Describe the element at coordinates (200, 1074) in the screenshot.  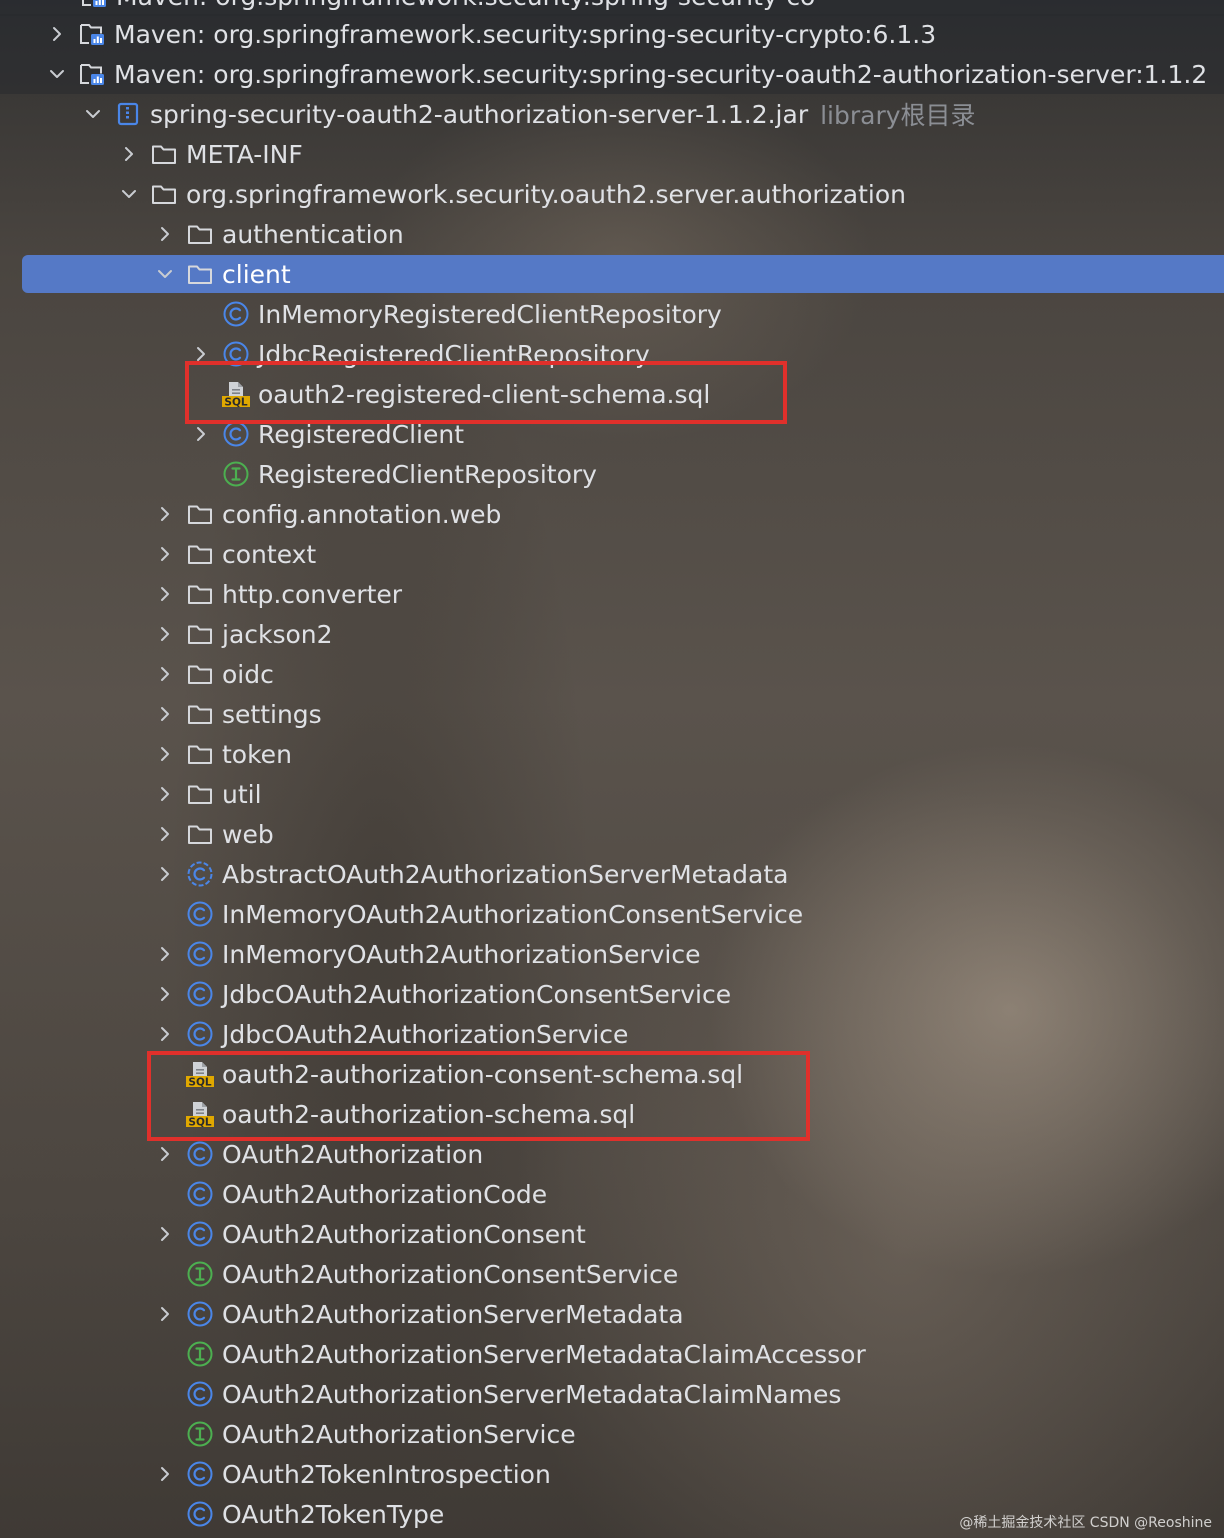
I see `sql-file-icon: SQL` at that location.